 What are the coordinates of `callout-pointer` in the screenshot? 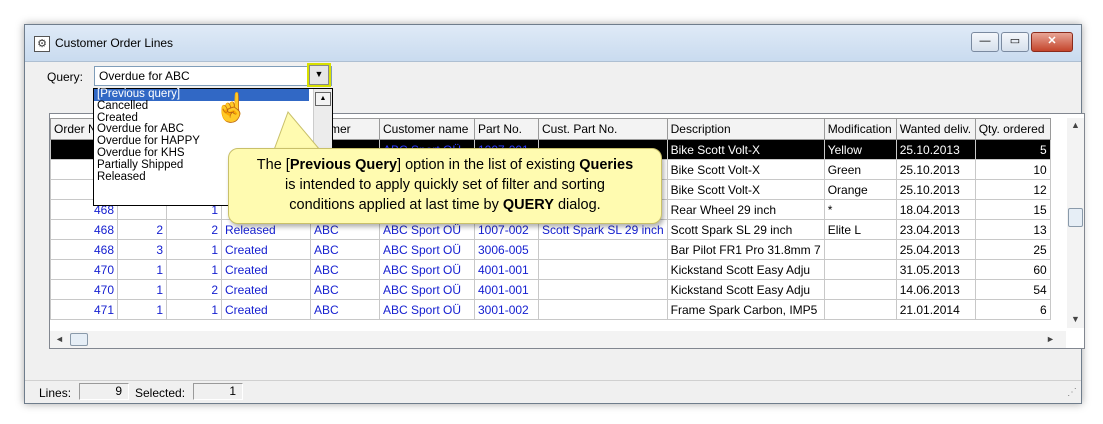 It's located at (297, 131).